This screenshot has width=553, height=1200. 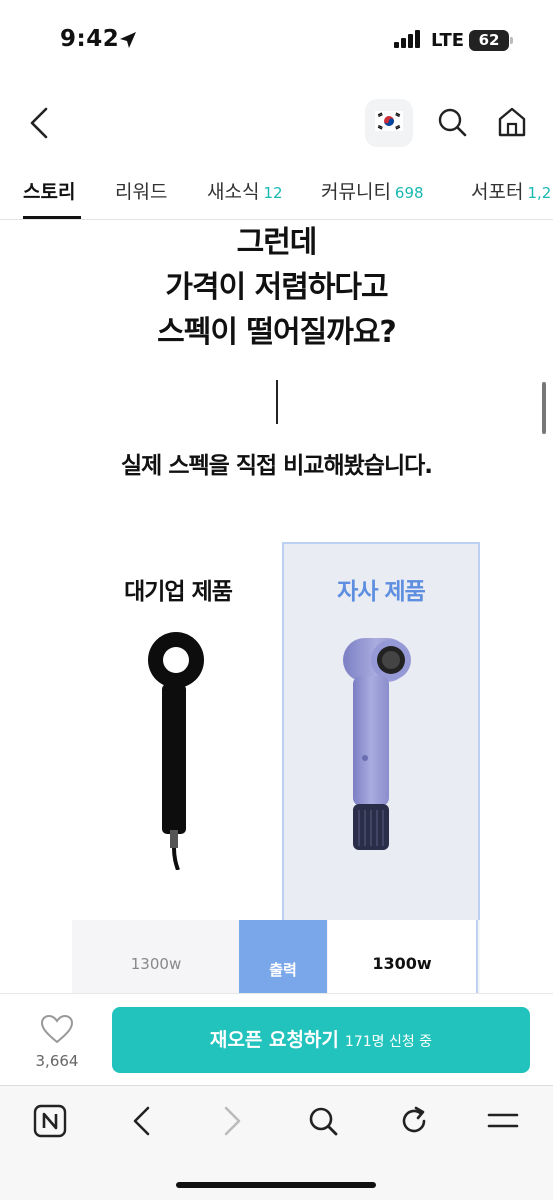 I want to click on tab-reward: 리워드, so click(x=141, y=190).